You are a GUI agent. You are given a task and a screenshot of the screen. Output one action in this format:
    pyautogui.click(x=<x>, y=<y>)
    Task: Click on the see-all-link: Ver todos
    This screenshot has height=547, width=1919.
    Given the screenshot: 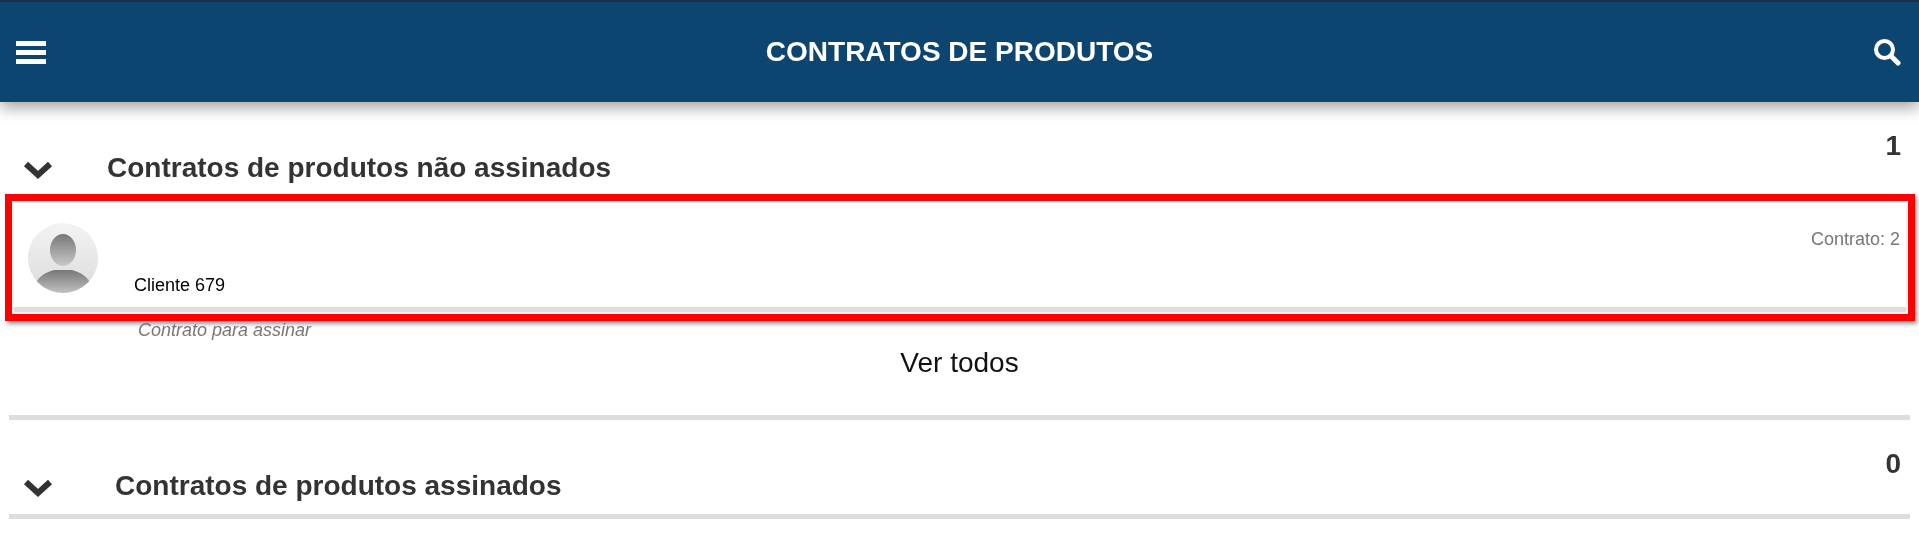 What is the action you would take?
    pyautogui.click(x=959, y=363)
    